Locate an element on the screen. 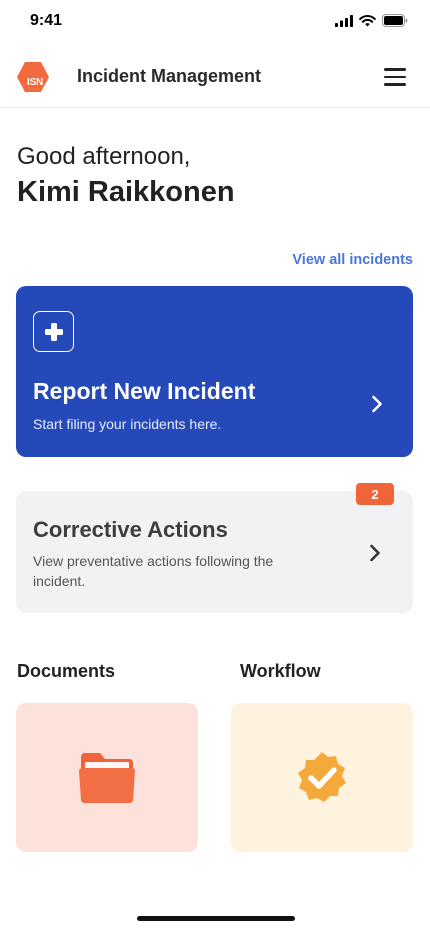  workflow-label: Workflow is located at coordinates (280, 671).